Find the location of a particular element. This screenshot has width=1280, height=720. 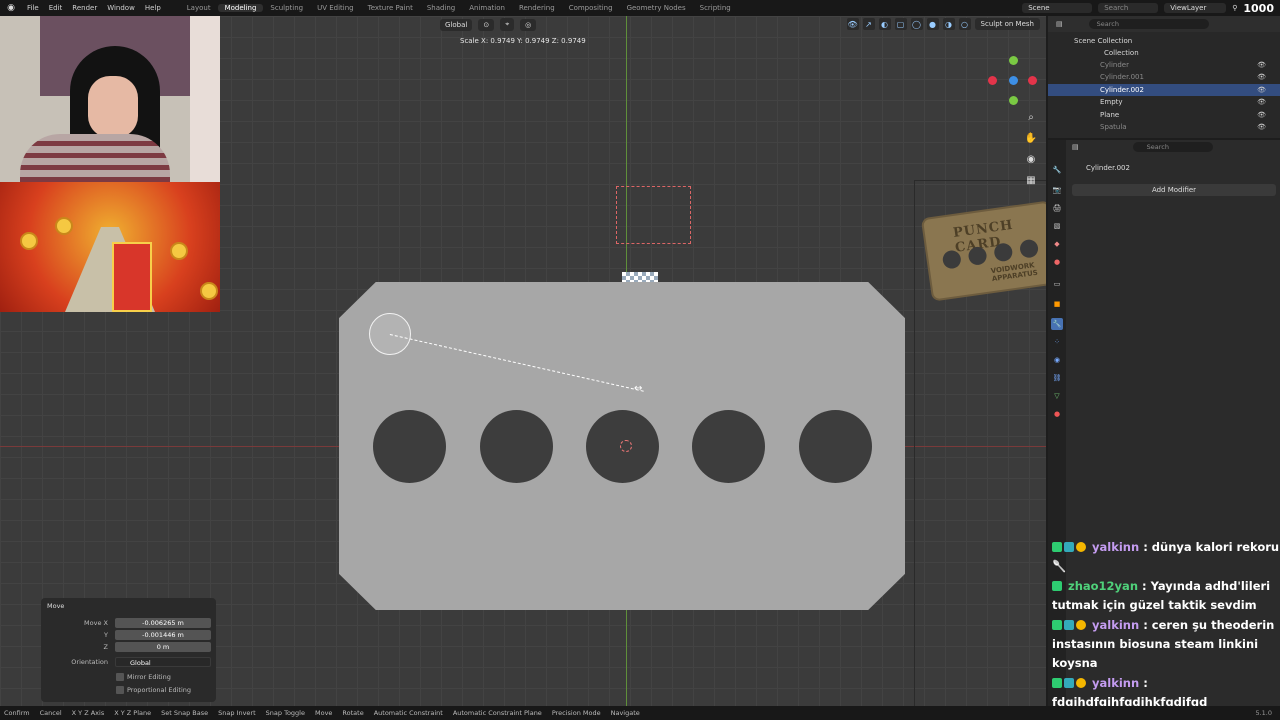

scene-selector: Scene is located at coordinates (1057, 8).